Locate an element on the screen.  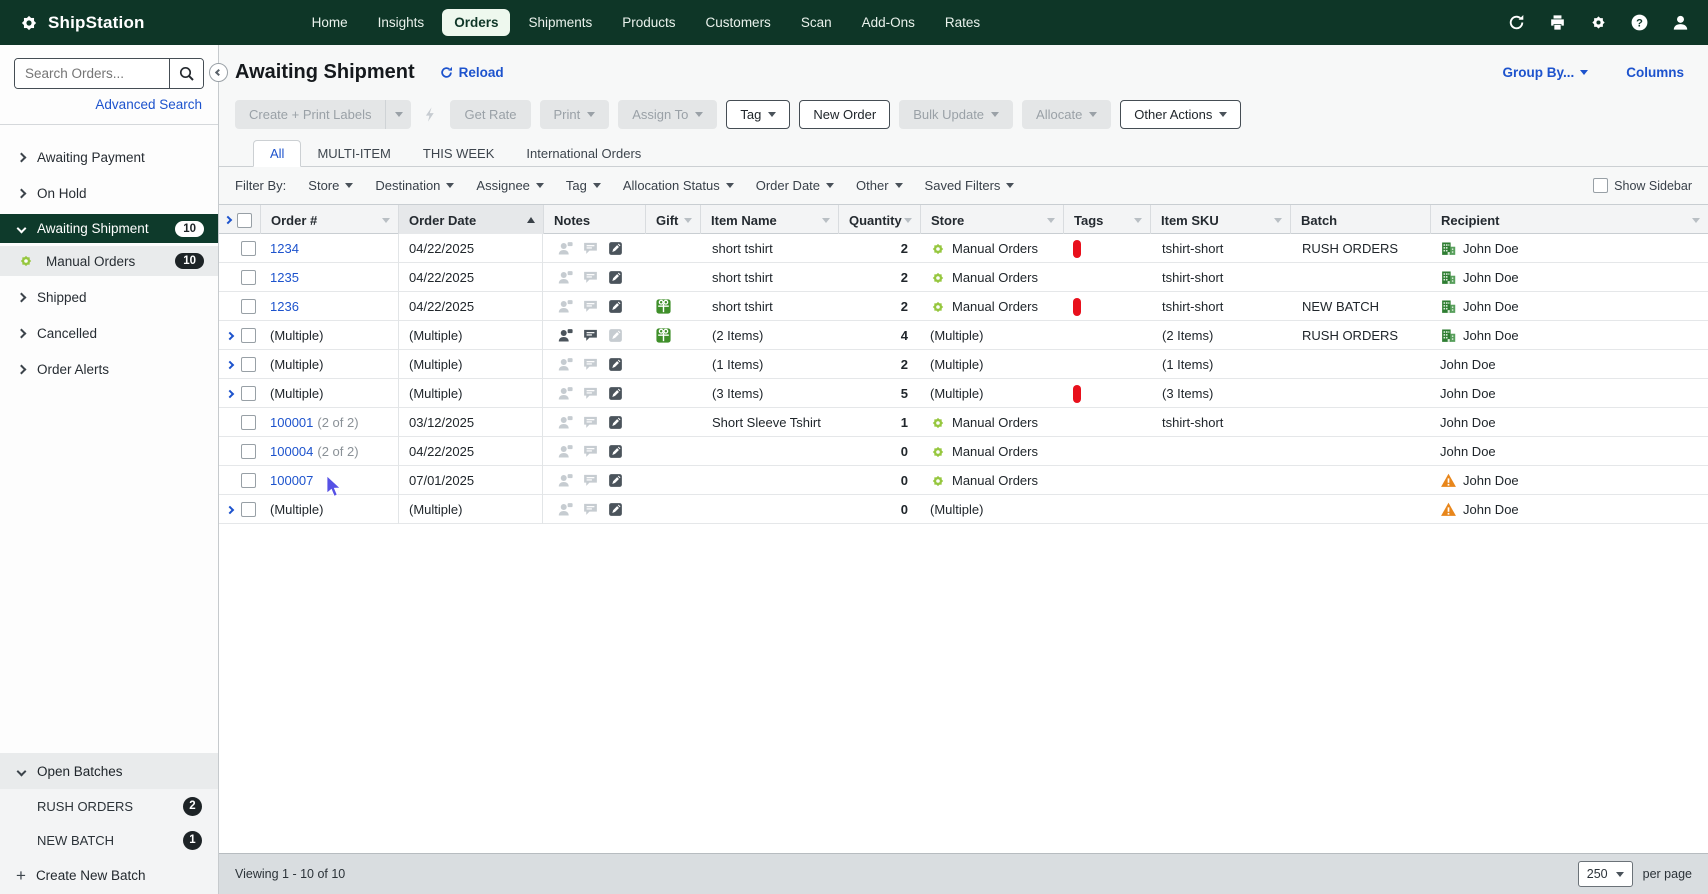
filter-order-date: Order Date is located at coordinates (795, 185).